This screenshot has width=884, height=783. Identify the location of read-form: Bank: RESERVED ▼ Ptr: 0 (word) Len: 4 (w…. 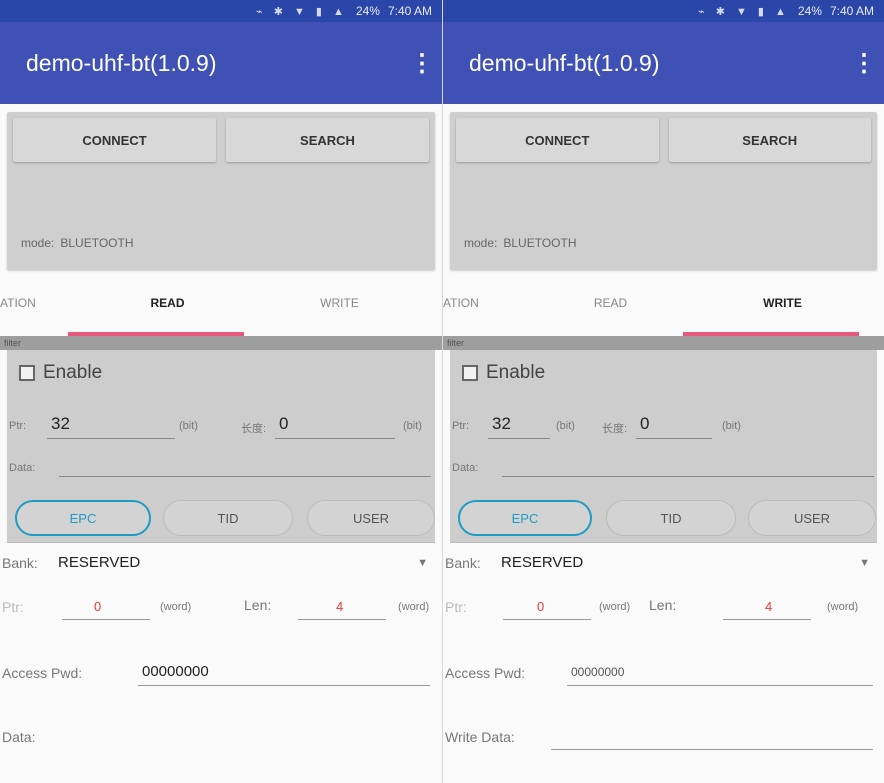
(221, 648).